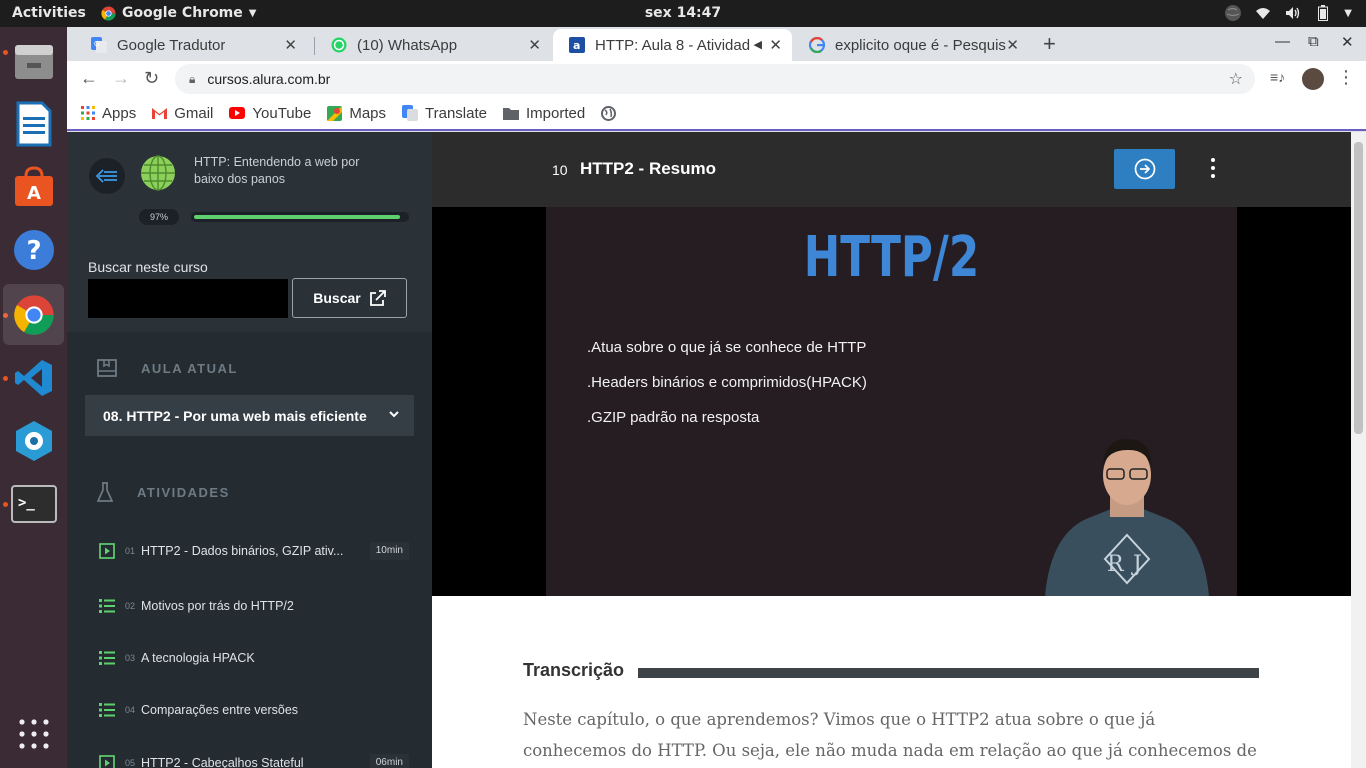 This screenshot has height=768, width=1366. Describe the element at coordinates (89, 78) in the screenshot. I see `back-button: ←` at that location.